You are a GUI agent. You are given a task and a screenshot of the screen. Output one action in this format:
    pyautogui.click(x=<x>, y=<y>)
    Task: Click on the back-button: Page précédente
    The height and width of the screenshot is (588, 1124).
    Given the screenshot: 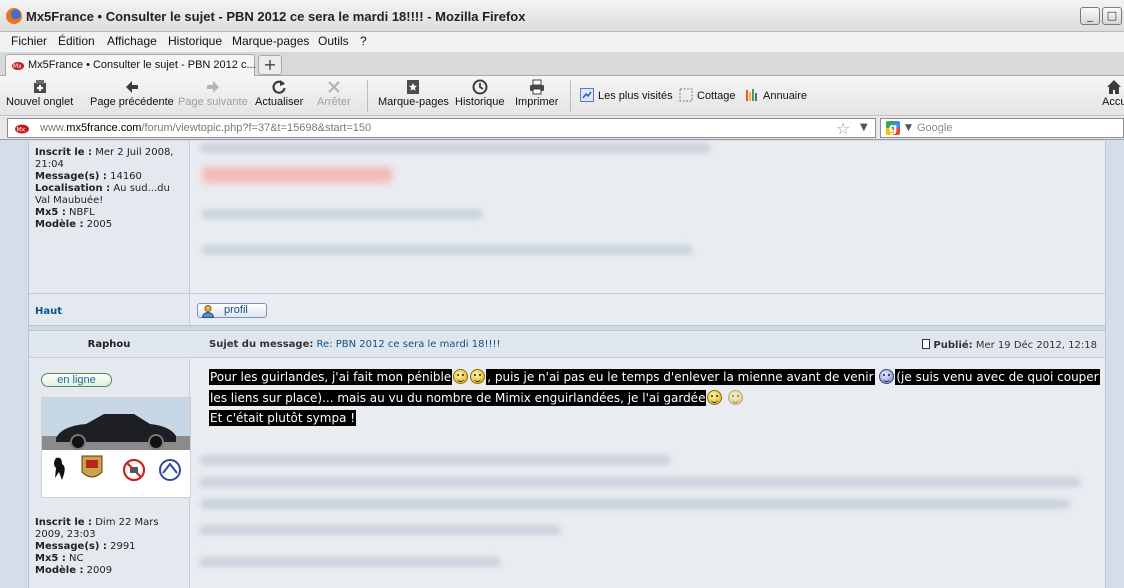 What is the action you would take?
    pyautogui.click(x=132, y=93)
    